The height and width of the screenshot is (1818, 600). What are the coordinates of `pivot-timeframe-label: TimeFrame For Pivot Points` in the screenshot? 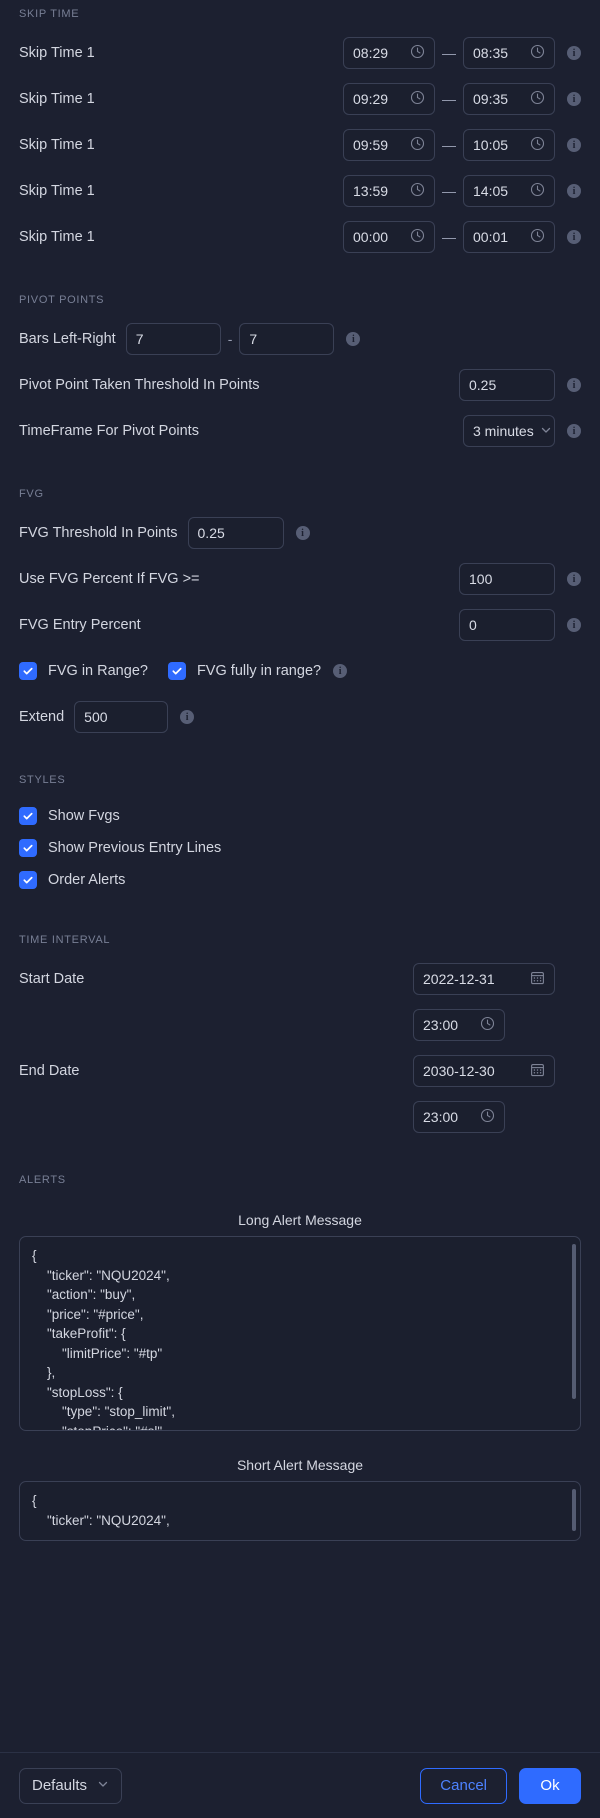 It's located at (109, 431).